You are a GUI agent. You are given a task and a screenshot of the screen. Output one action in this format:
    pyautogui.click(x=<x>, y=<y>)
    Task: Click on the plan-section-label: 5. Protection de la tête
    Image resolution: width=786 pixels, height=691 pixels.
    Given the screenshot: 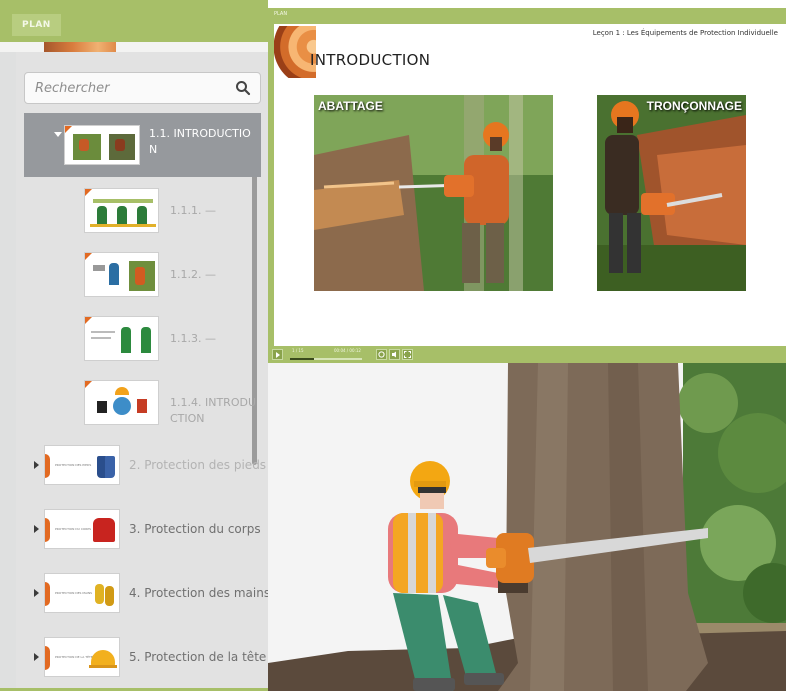 What is the action you would take?
    pyautogui.click(x=198, y=657)
    